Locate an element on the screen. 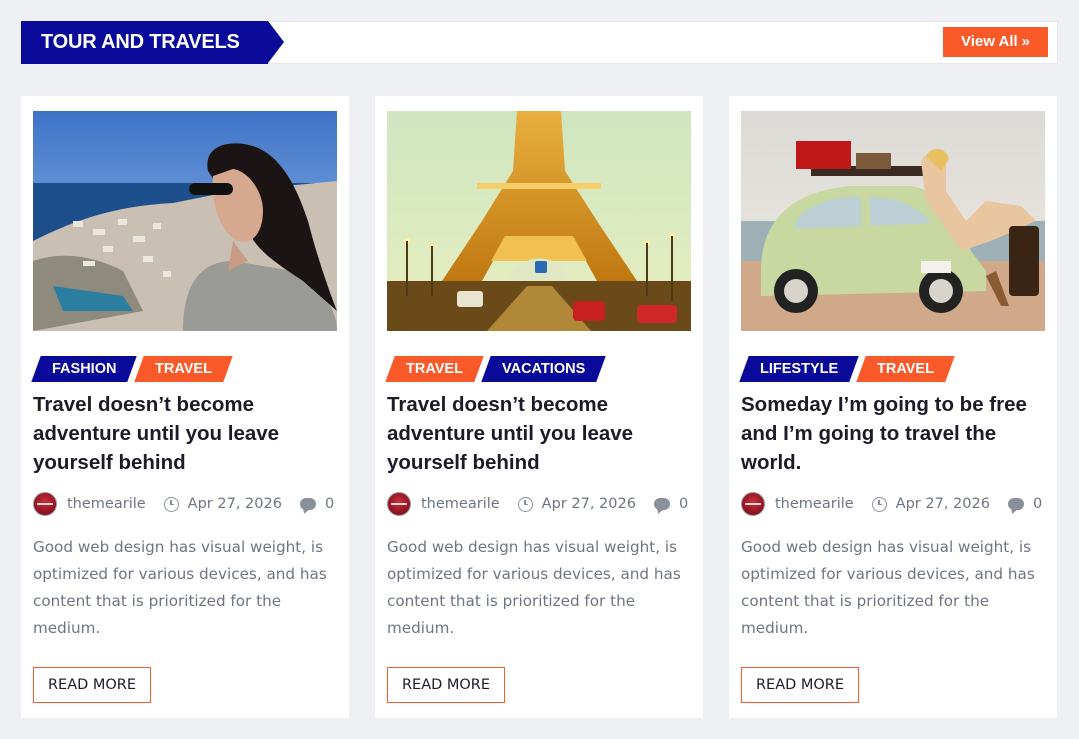 This screenshot has height=739, width=1079. tag-vacations: VACATIONS is located at coordinates (543, 369).